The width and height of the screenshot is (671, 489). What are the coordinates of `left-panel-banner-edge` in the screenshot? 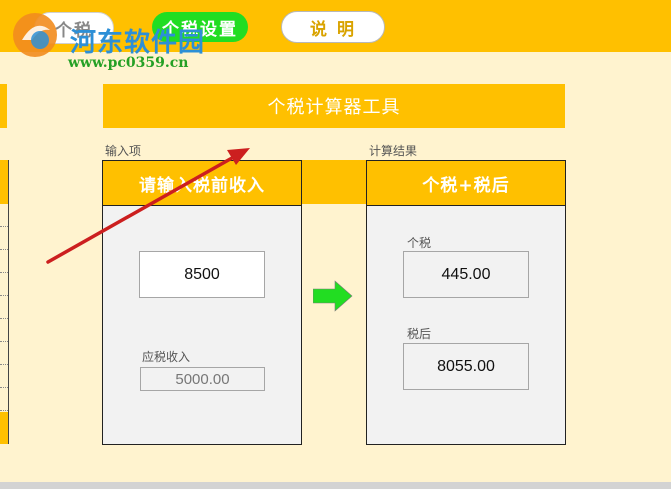 It's located at (3, 106).